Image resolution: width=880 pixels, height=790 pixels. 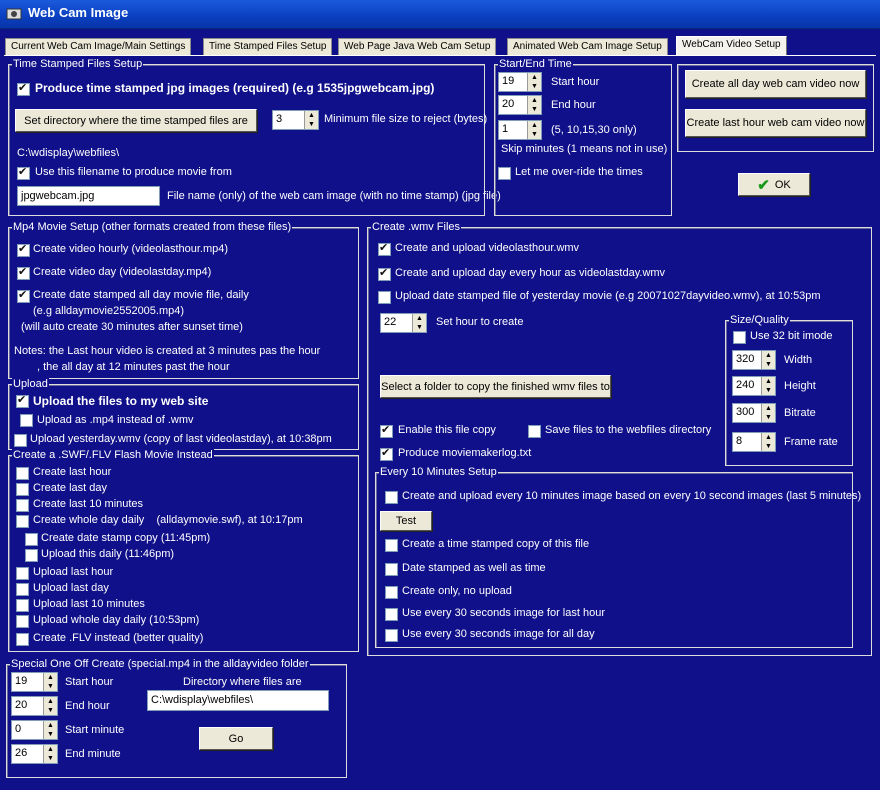 What do you see at coordinates (774, 184) in the screenshot?
I see `ok-button: ✔ OK` at bounding box center [774, 184].